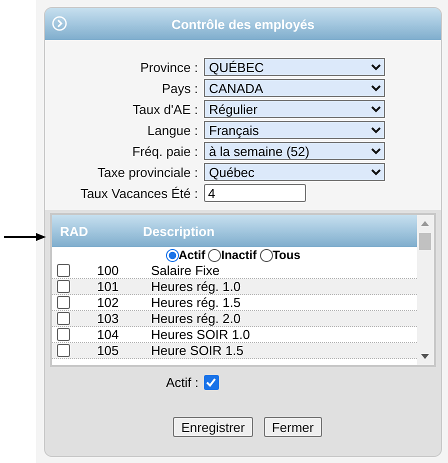 Image resolution: width=448 pixels, height=463 pixels. I want to click on arrow-icon, so click(25, 237).